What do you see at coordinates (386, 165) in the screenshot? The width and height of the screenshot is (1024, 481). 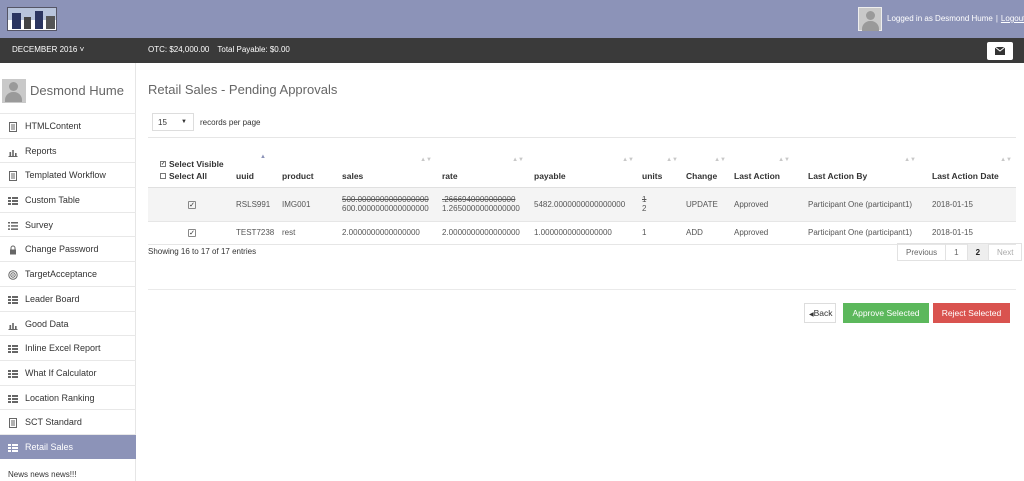 I see `col-sales: sales ▲▼` at bounding box center [386, 165].